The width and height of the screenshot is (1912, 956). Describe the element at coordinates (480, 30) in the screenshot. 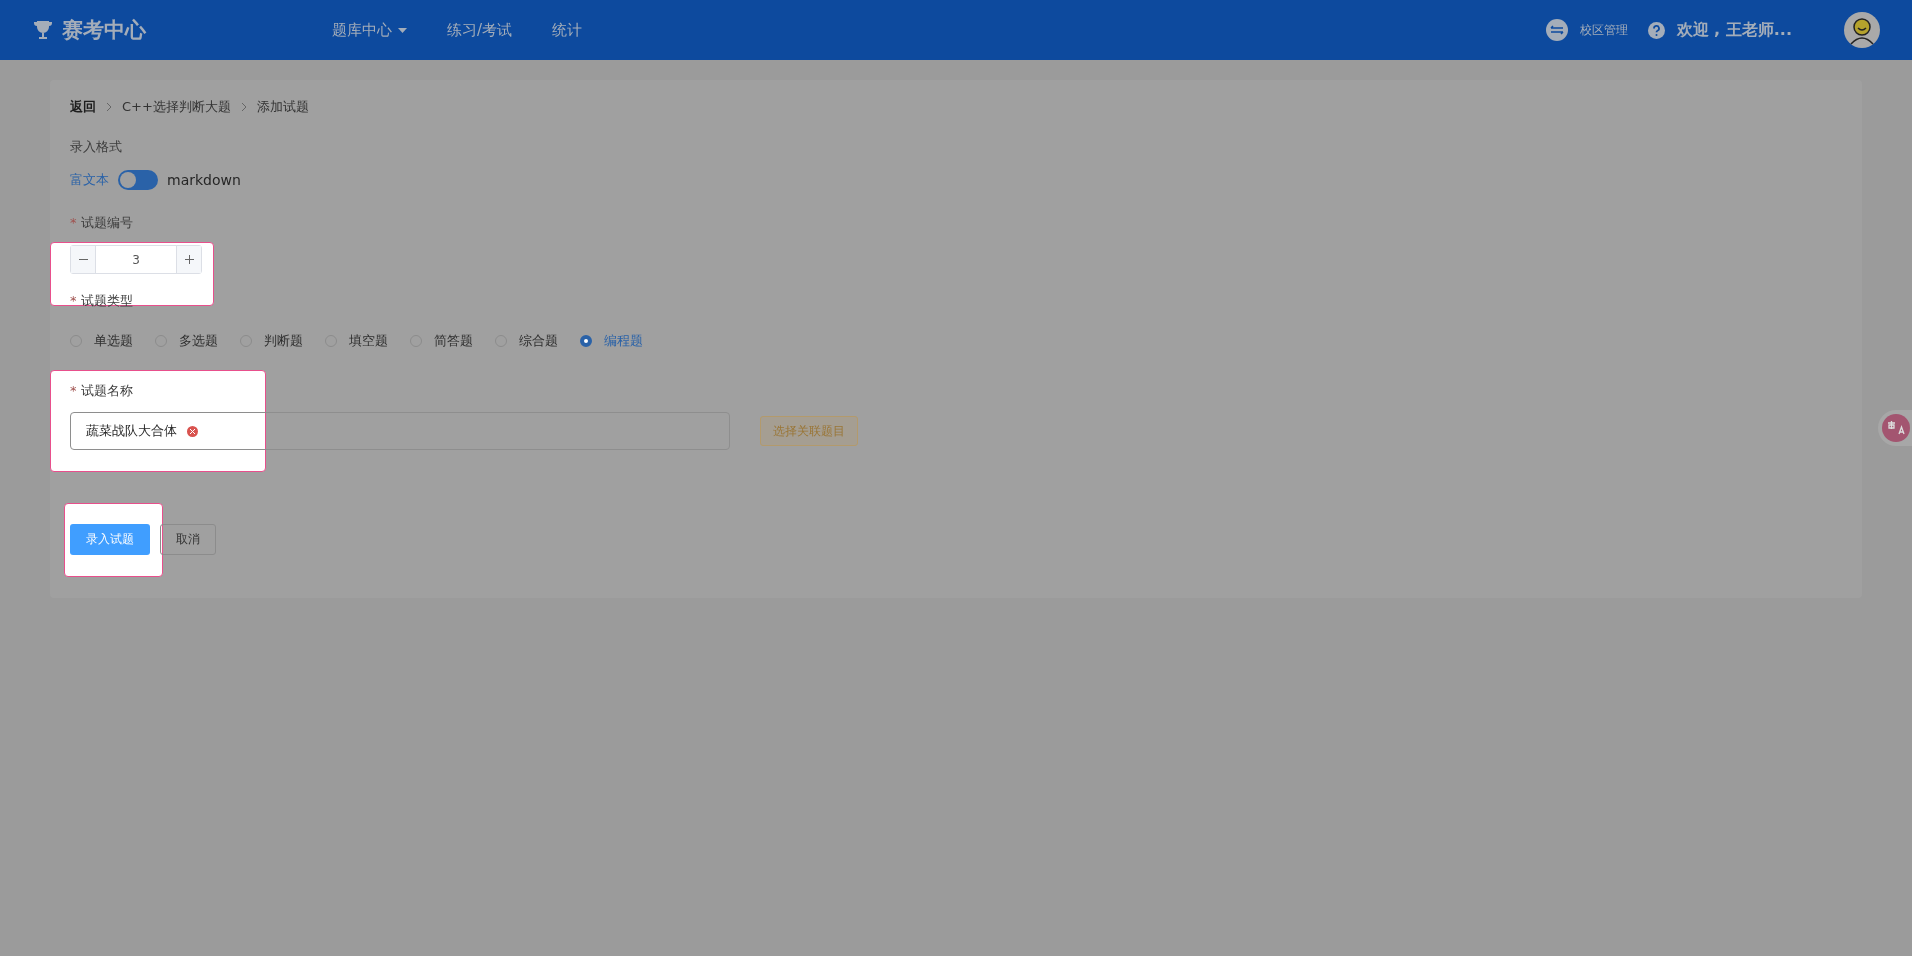

I see `nav-item: 练习/考试` at that location.